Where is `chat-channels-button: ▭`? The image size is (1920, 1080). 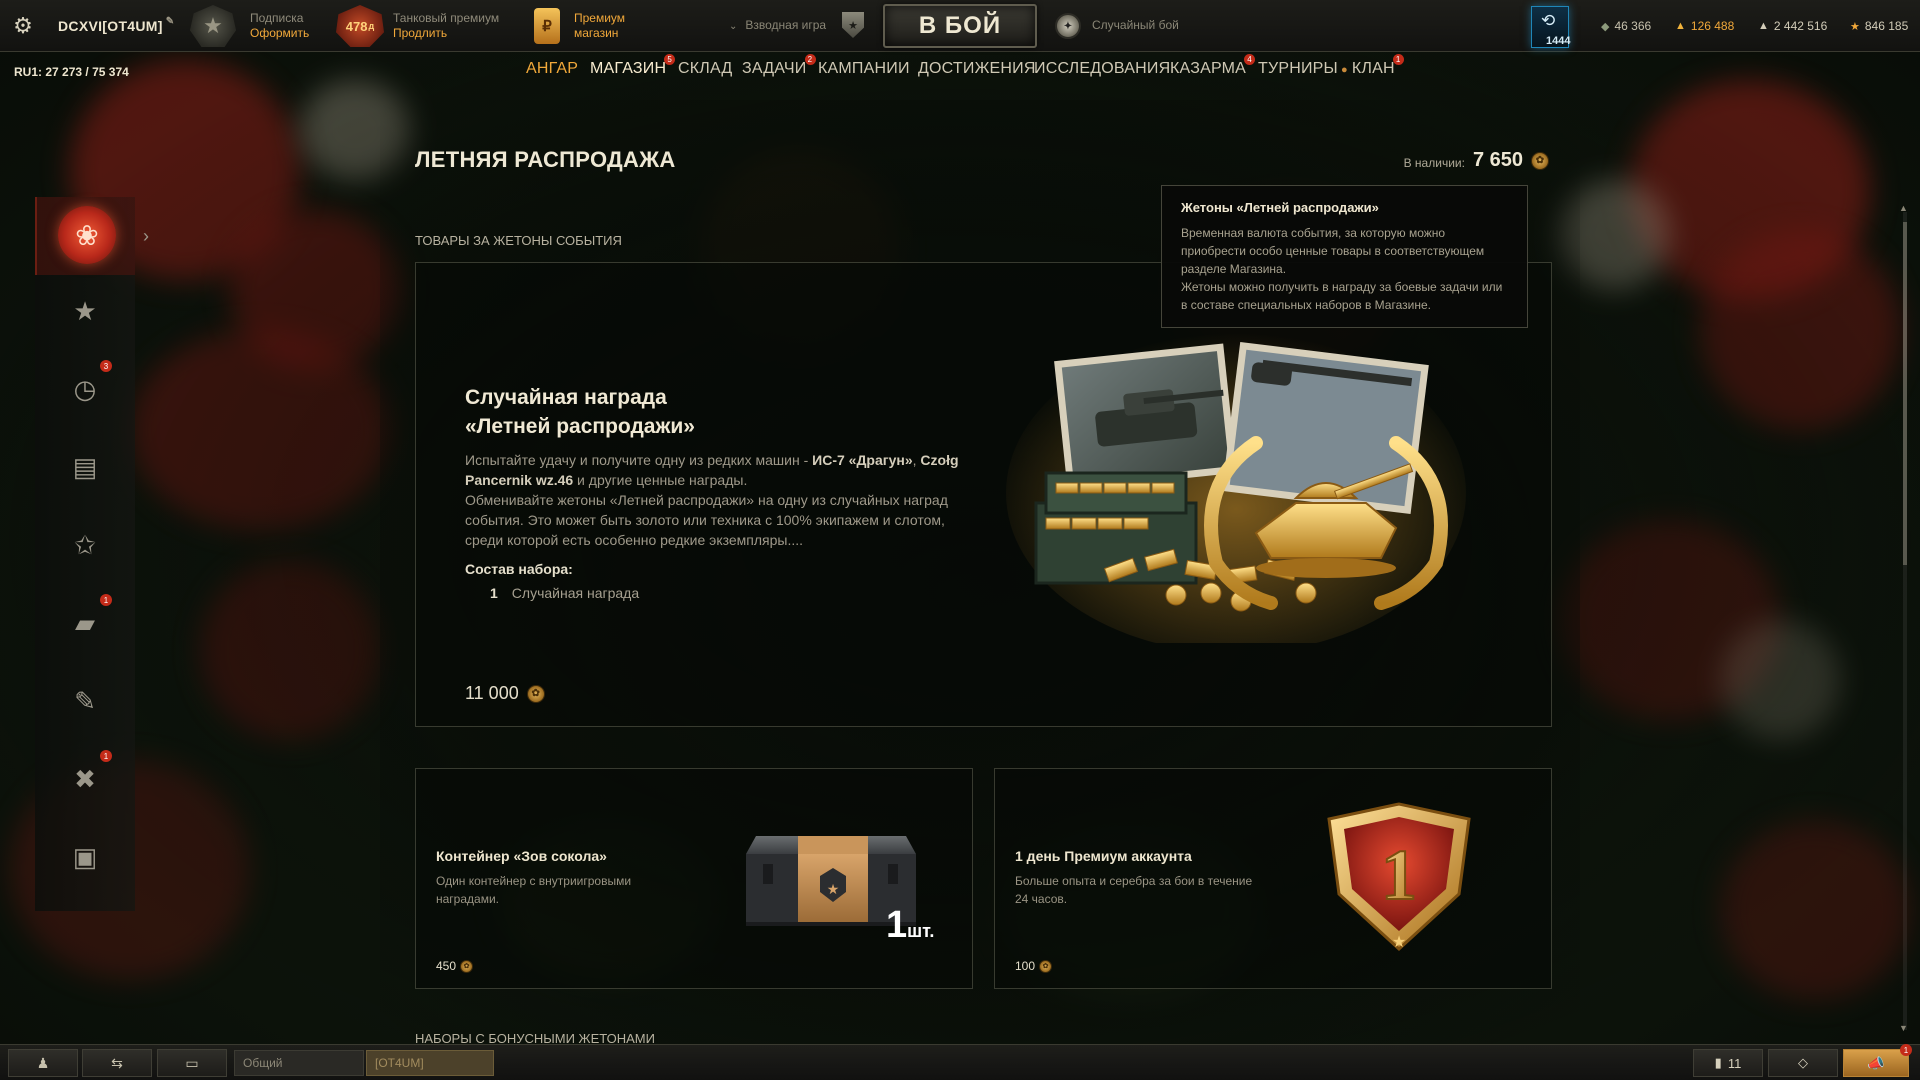 chat-channels-button: ▭ is located at coordinates (192, 1063).